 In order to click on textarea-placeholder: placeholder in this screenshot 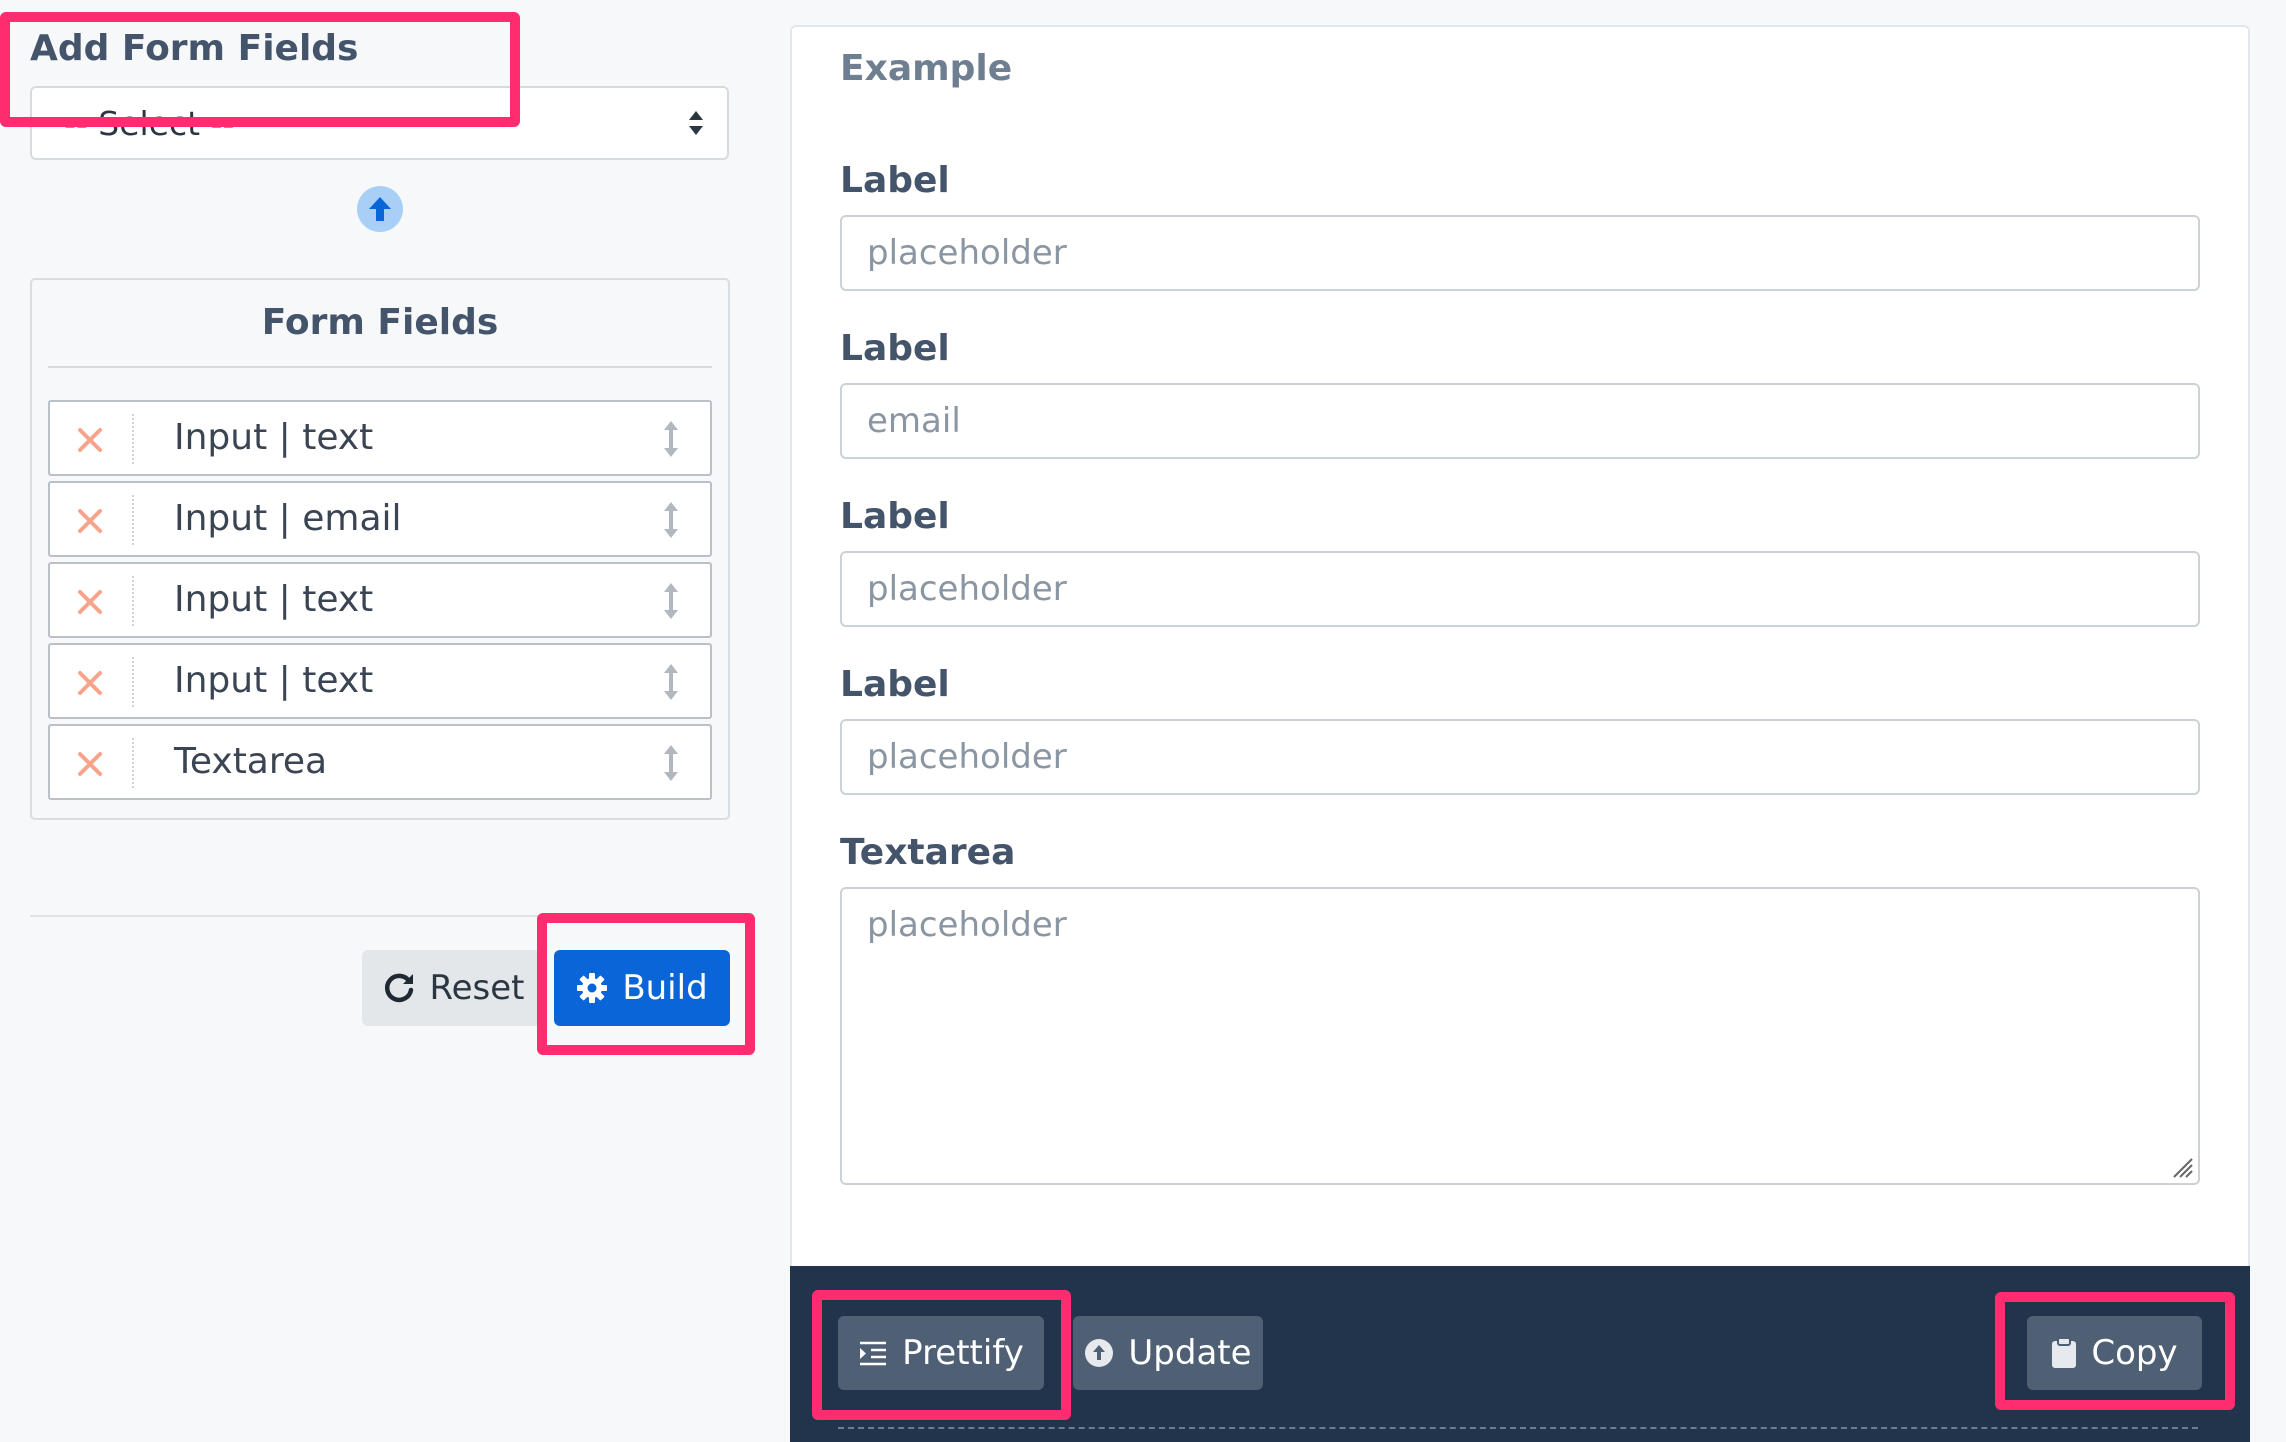, I will do `click(967, 925)`.